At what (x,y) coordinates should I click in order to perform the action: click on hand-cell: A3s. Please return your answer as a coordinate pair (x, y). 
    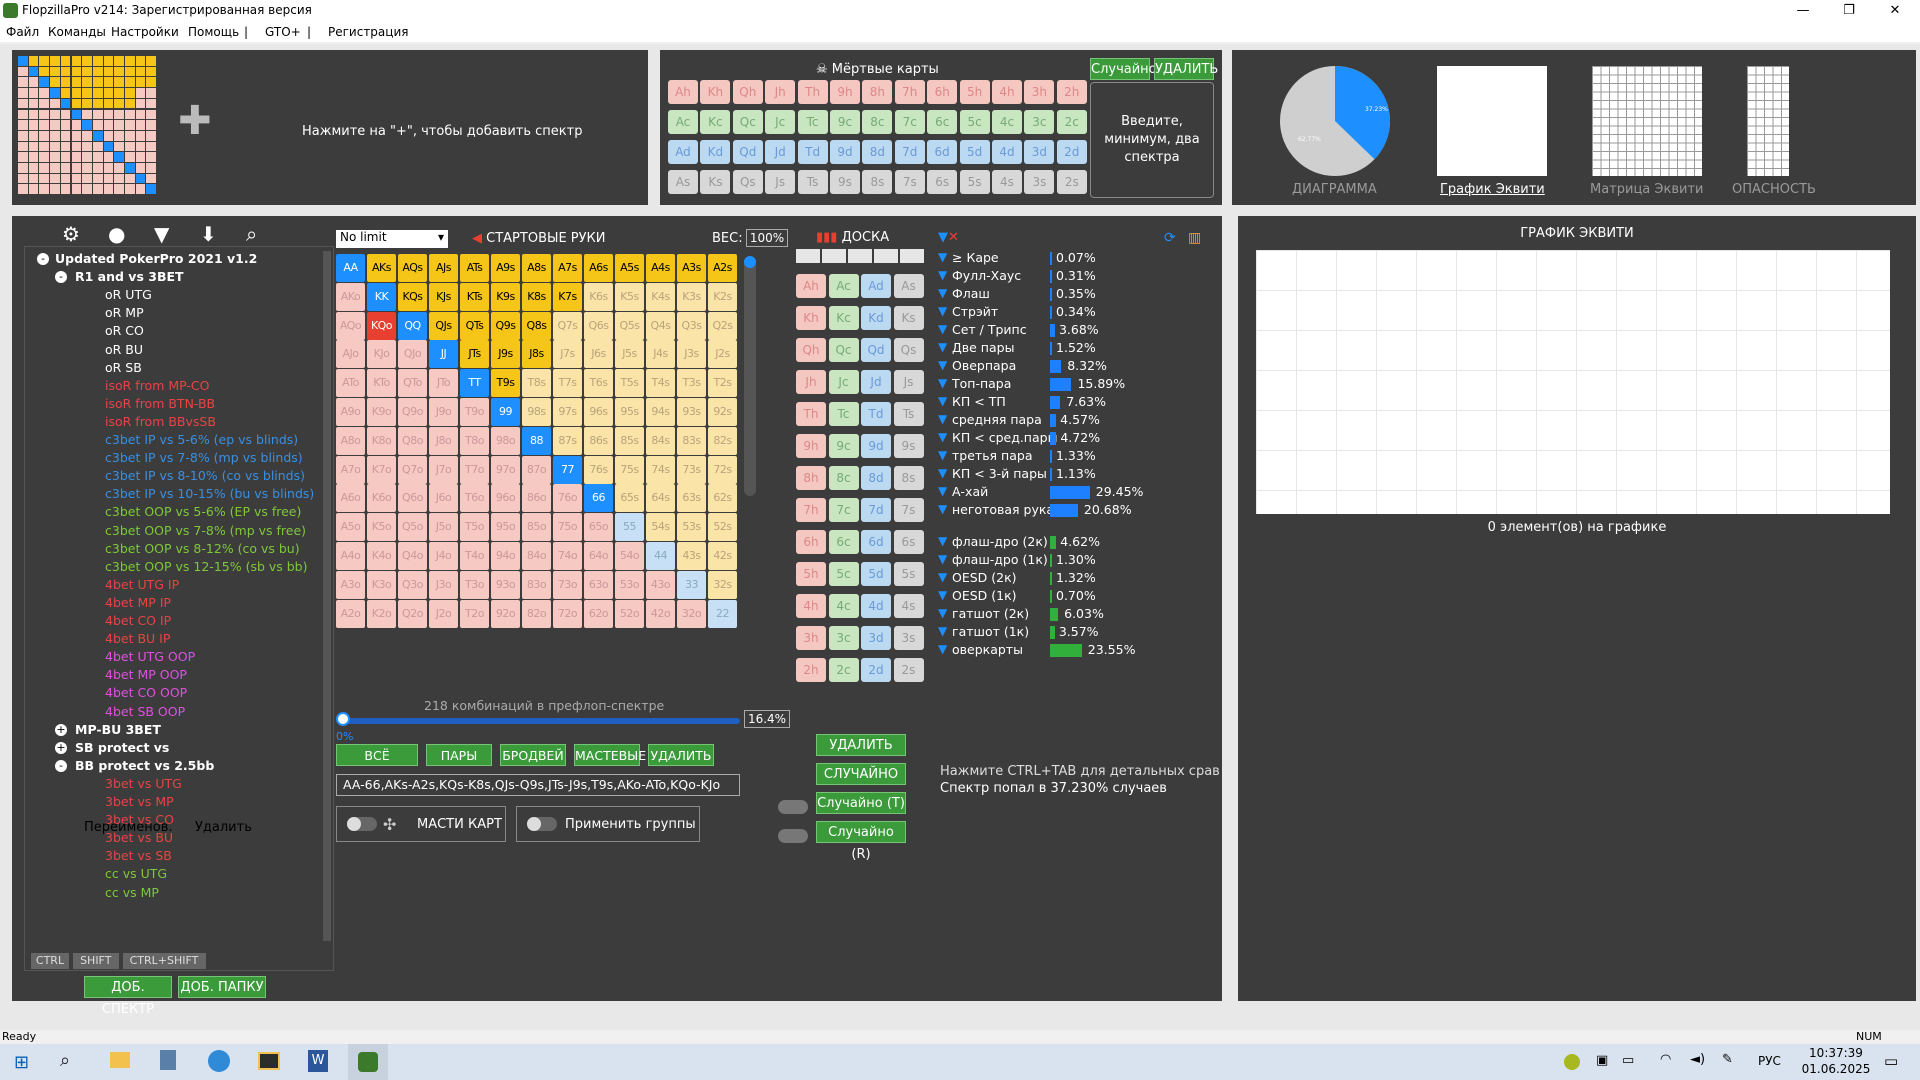
    Looking at the image, I should click on (691, 268).